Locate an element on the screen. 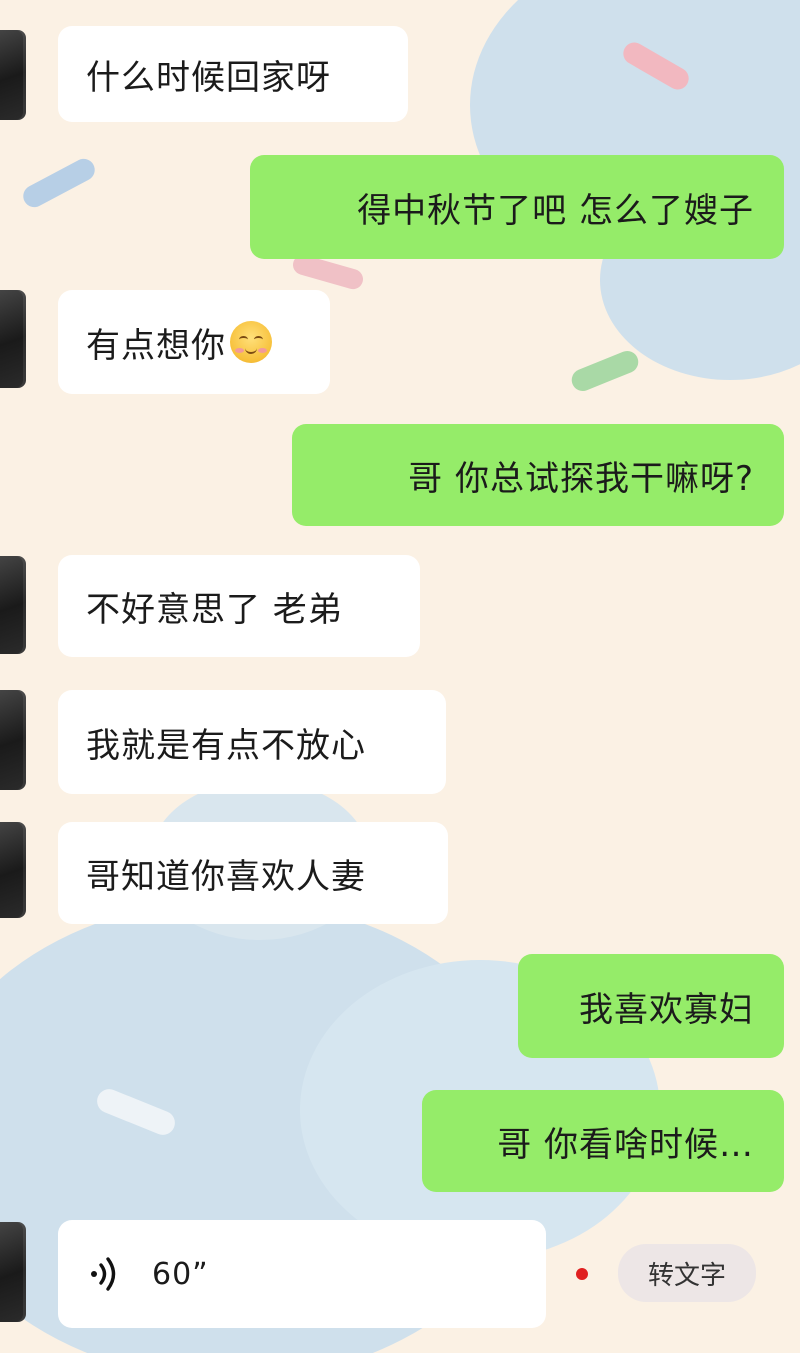 The width and height of the screenshot is (800, 1353). incoming-message: 哥知道你喜欢人妻 is located at coordinates (253, 873).